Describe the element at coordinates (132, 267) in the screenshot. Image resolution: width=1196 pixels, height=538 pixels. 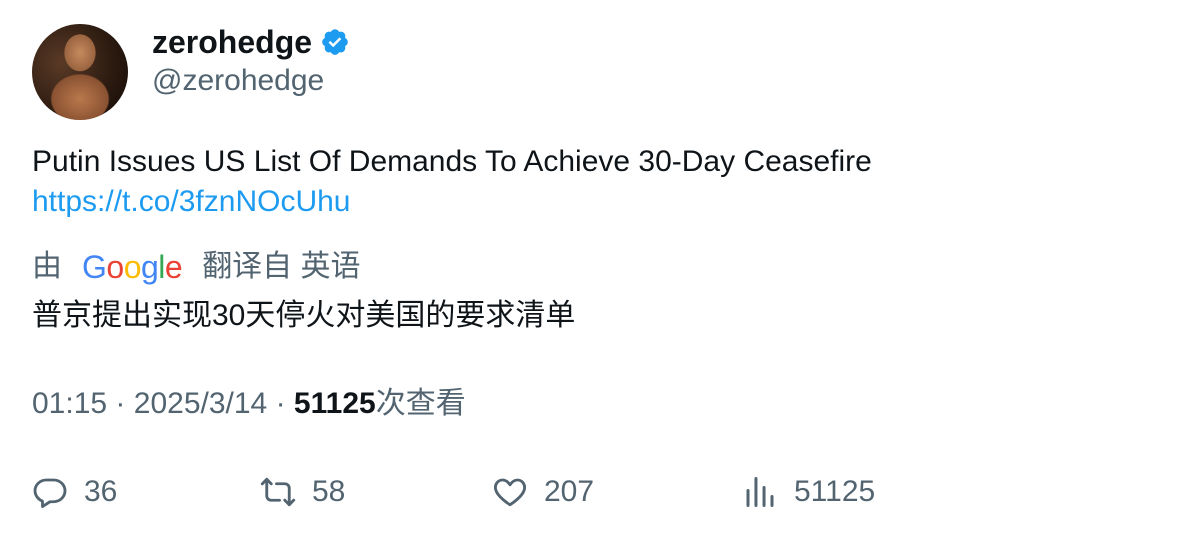
I see `google-logo: Google` at that location.